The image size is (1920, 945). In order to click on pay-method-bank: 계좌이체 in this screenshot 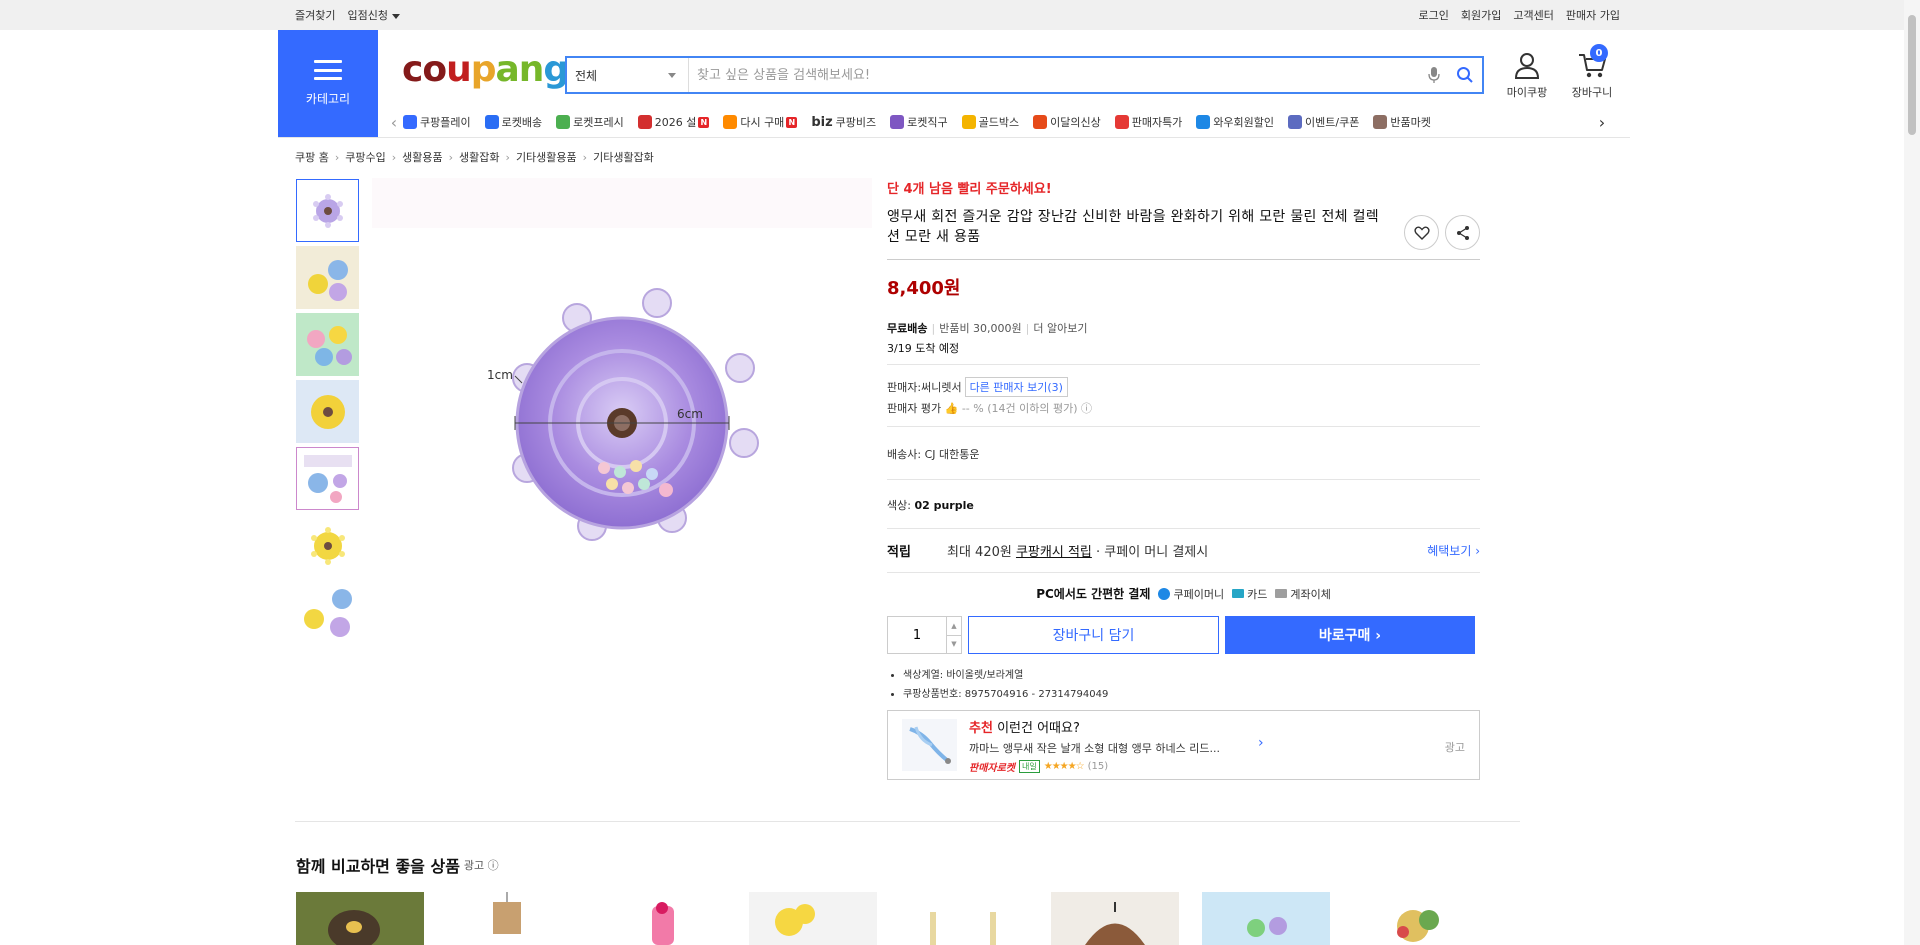, I will do `click(1310, 594)`.